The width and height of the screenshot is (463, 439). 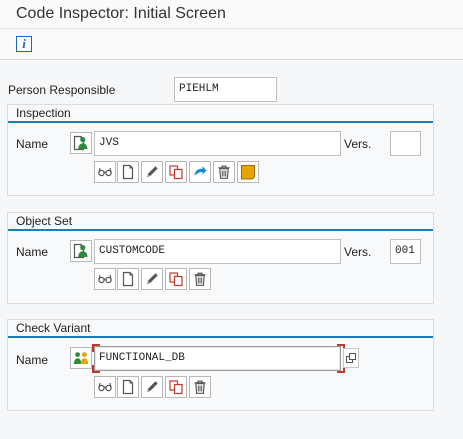 I want to click on object-set-vers-label: Vers., so click(x=358, y=252).